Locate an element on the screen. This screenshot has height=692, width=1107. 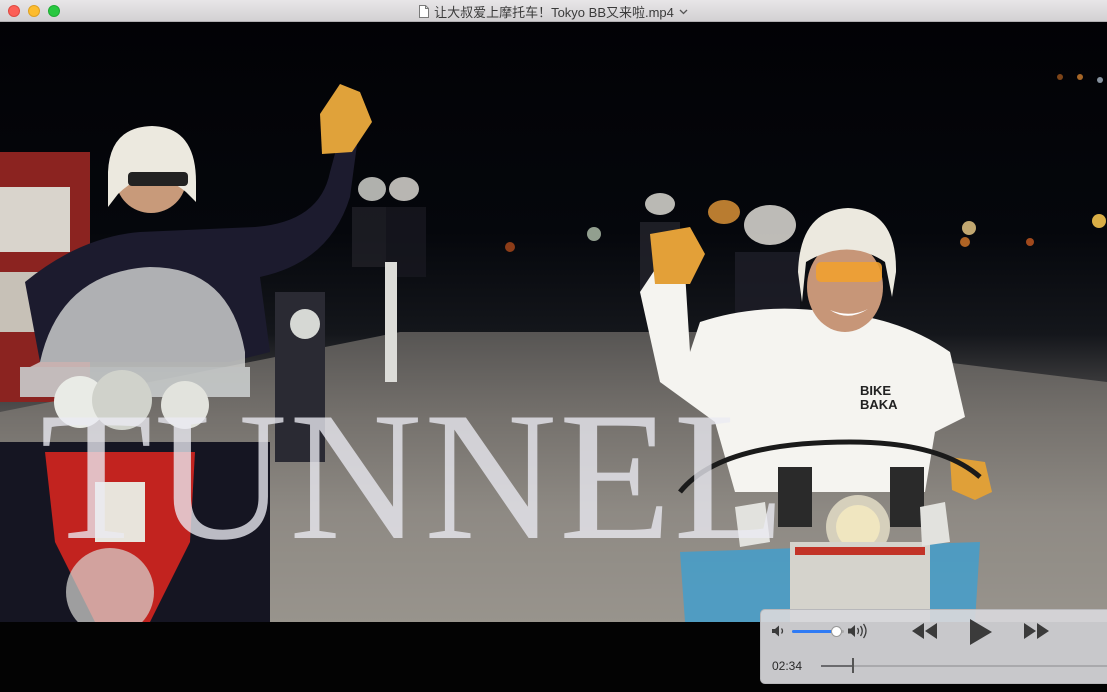
volume-high-icon is located at coordinates (859, 631).